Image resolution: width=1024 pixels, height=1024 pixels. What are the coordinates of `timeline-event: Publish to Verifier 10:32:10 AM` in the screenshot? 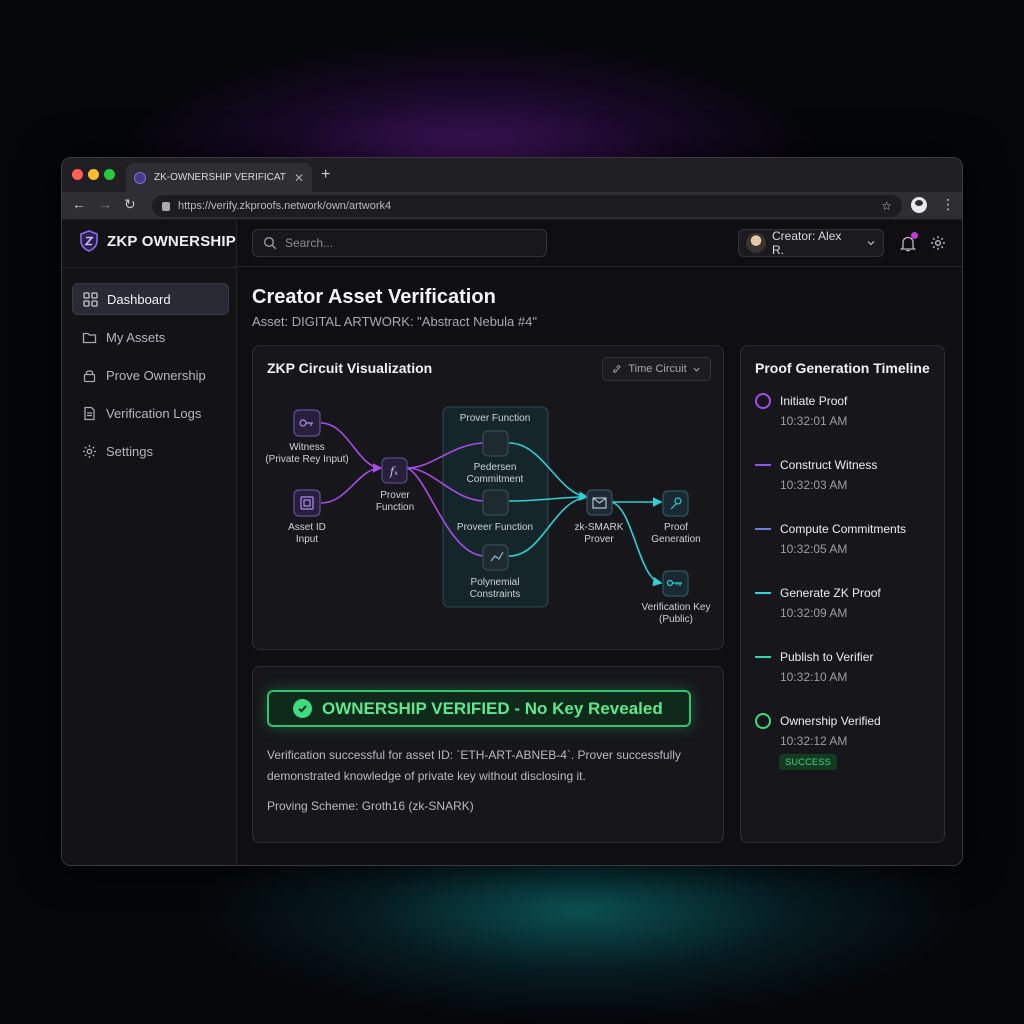 It's located at (826, 667).